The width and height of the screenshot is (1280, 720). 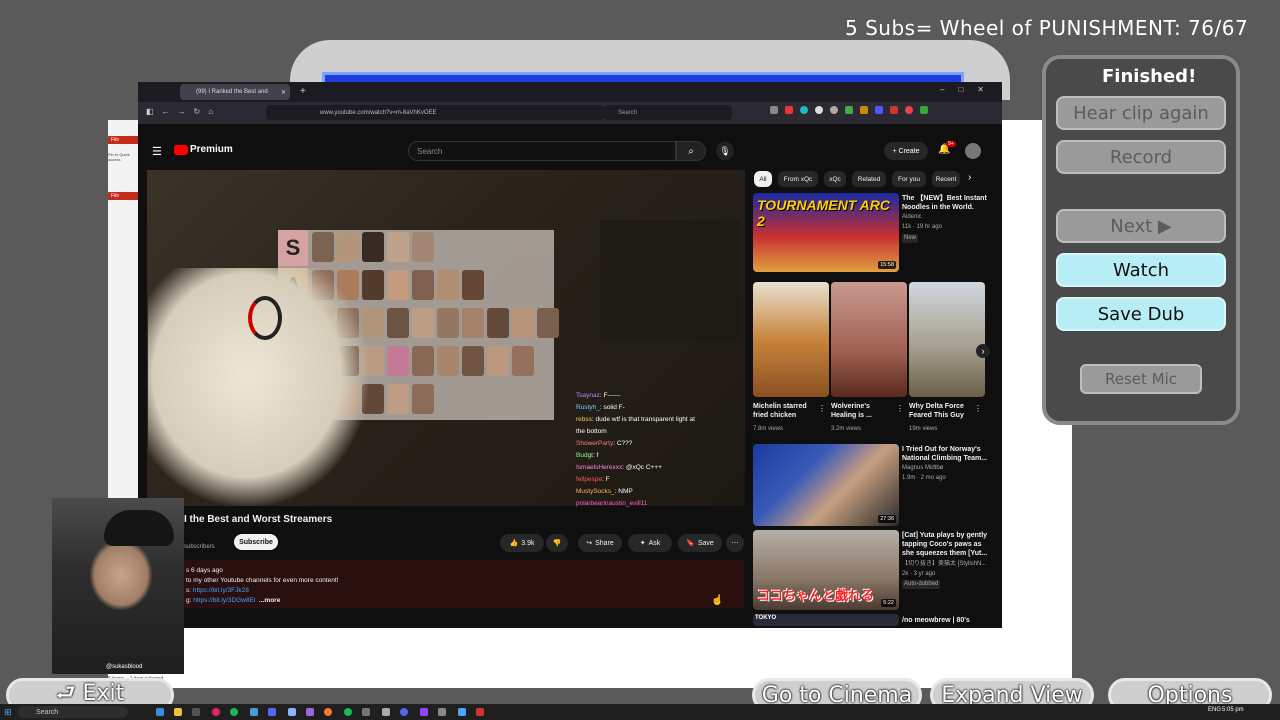 I want to click on spotify-icon, so click(x=234, y=712).